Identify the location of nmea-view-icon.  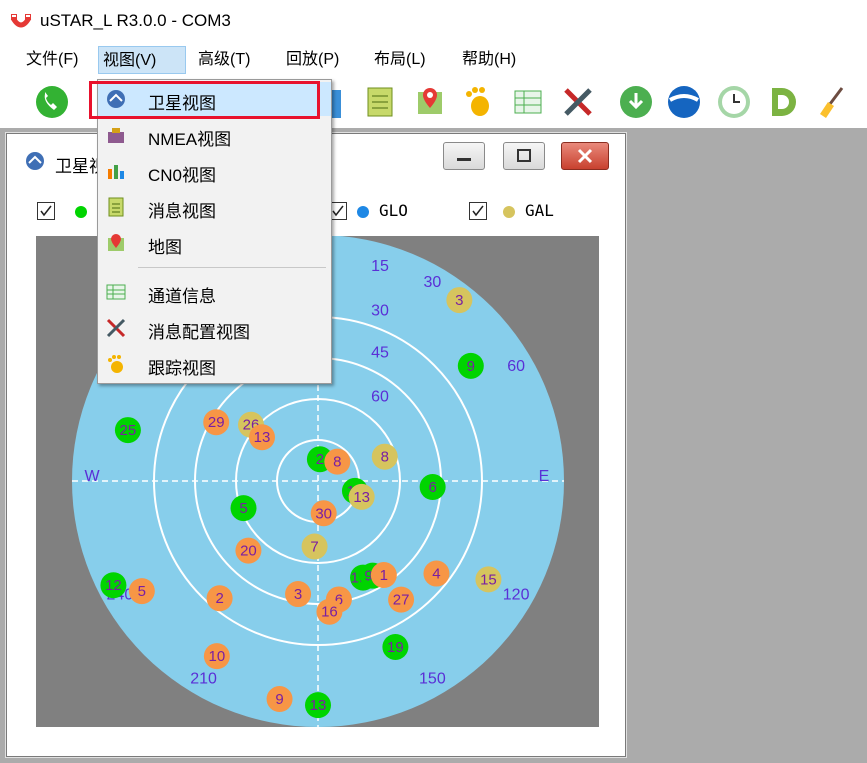
(116, 135).